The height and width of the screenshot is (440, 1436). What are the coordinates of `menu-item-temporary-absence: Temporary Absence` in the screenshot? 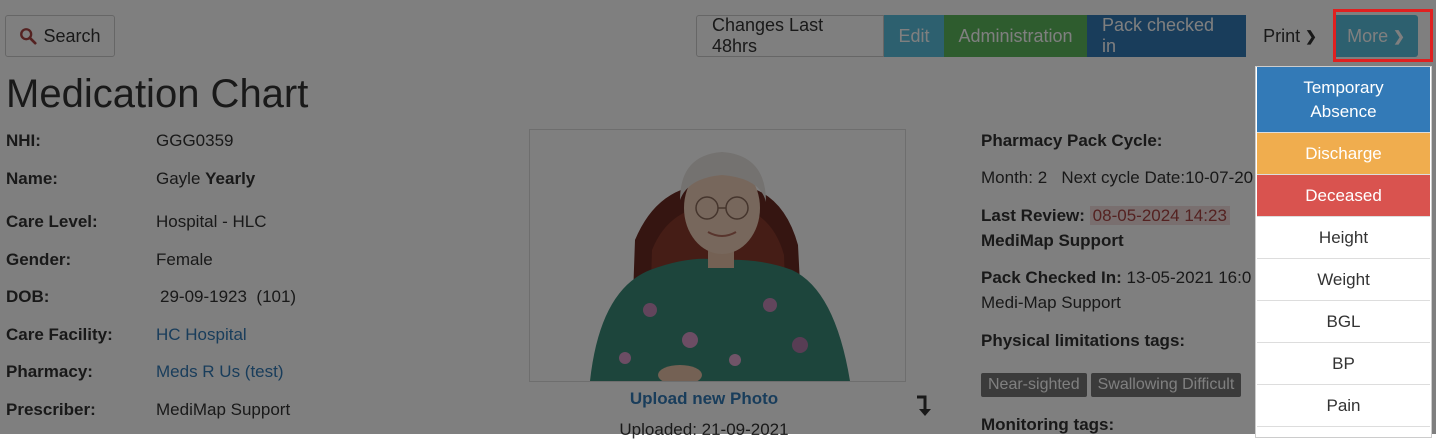 It's located at (1343, 100).